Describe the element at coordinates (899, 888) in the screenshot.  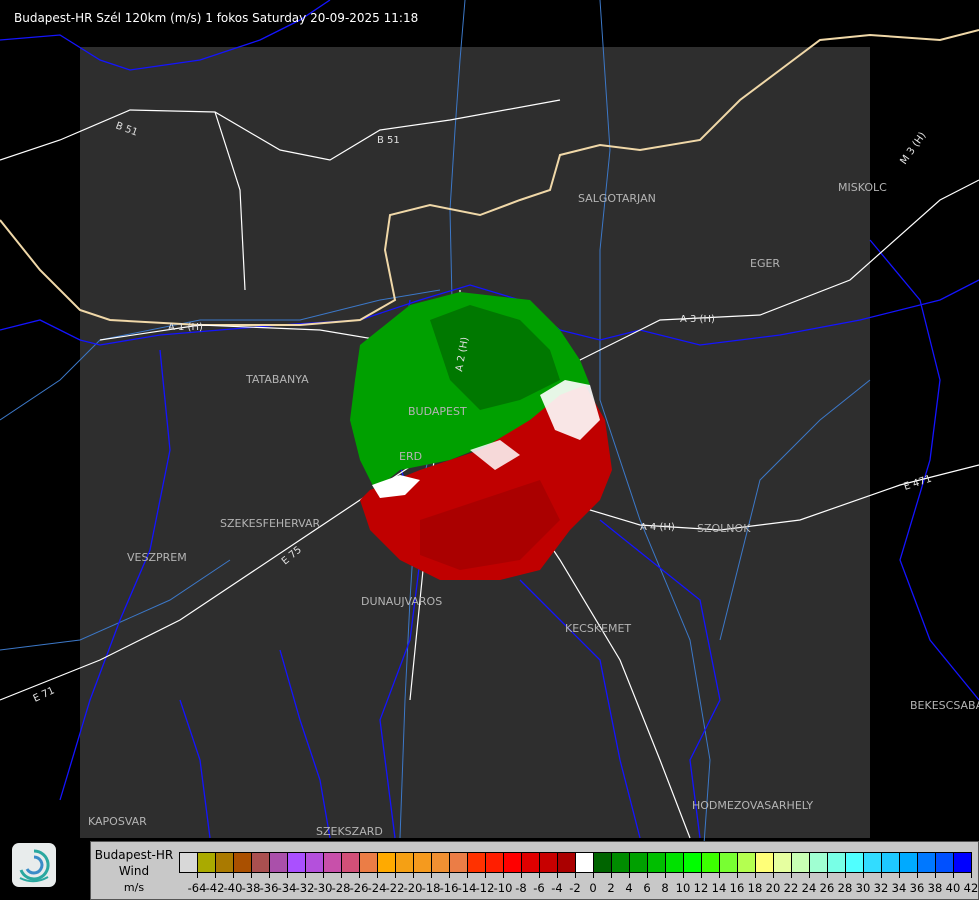
I see `legend-tick-label: 34` at that location.